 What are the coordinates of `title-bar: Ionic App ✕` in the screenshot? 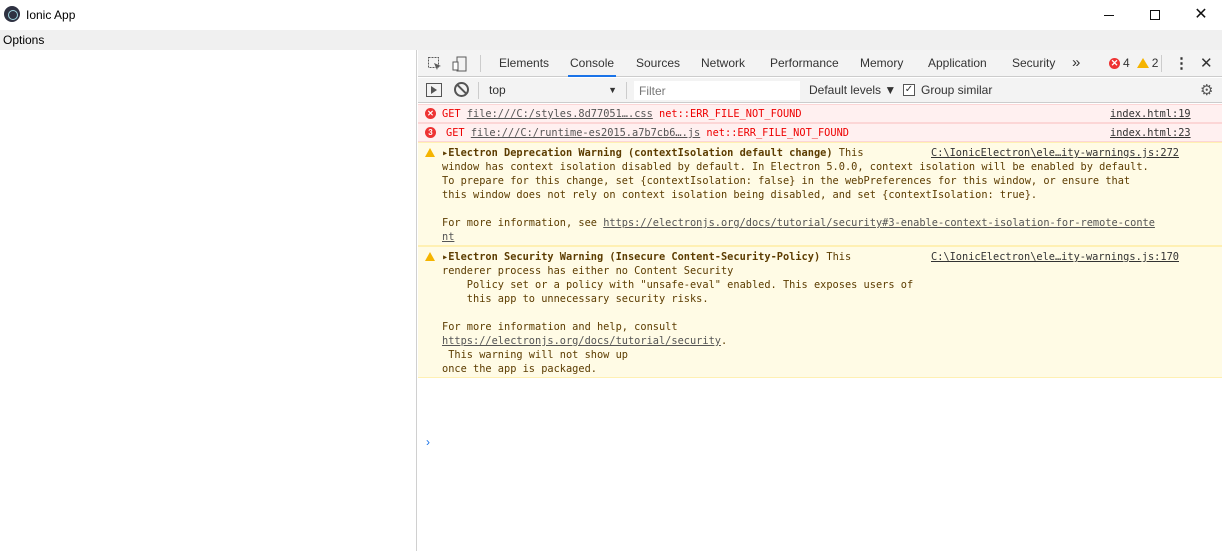 It's located at (611, 15).